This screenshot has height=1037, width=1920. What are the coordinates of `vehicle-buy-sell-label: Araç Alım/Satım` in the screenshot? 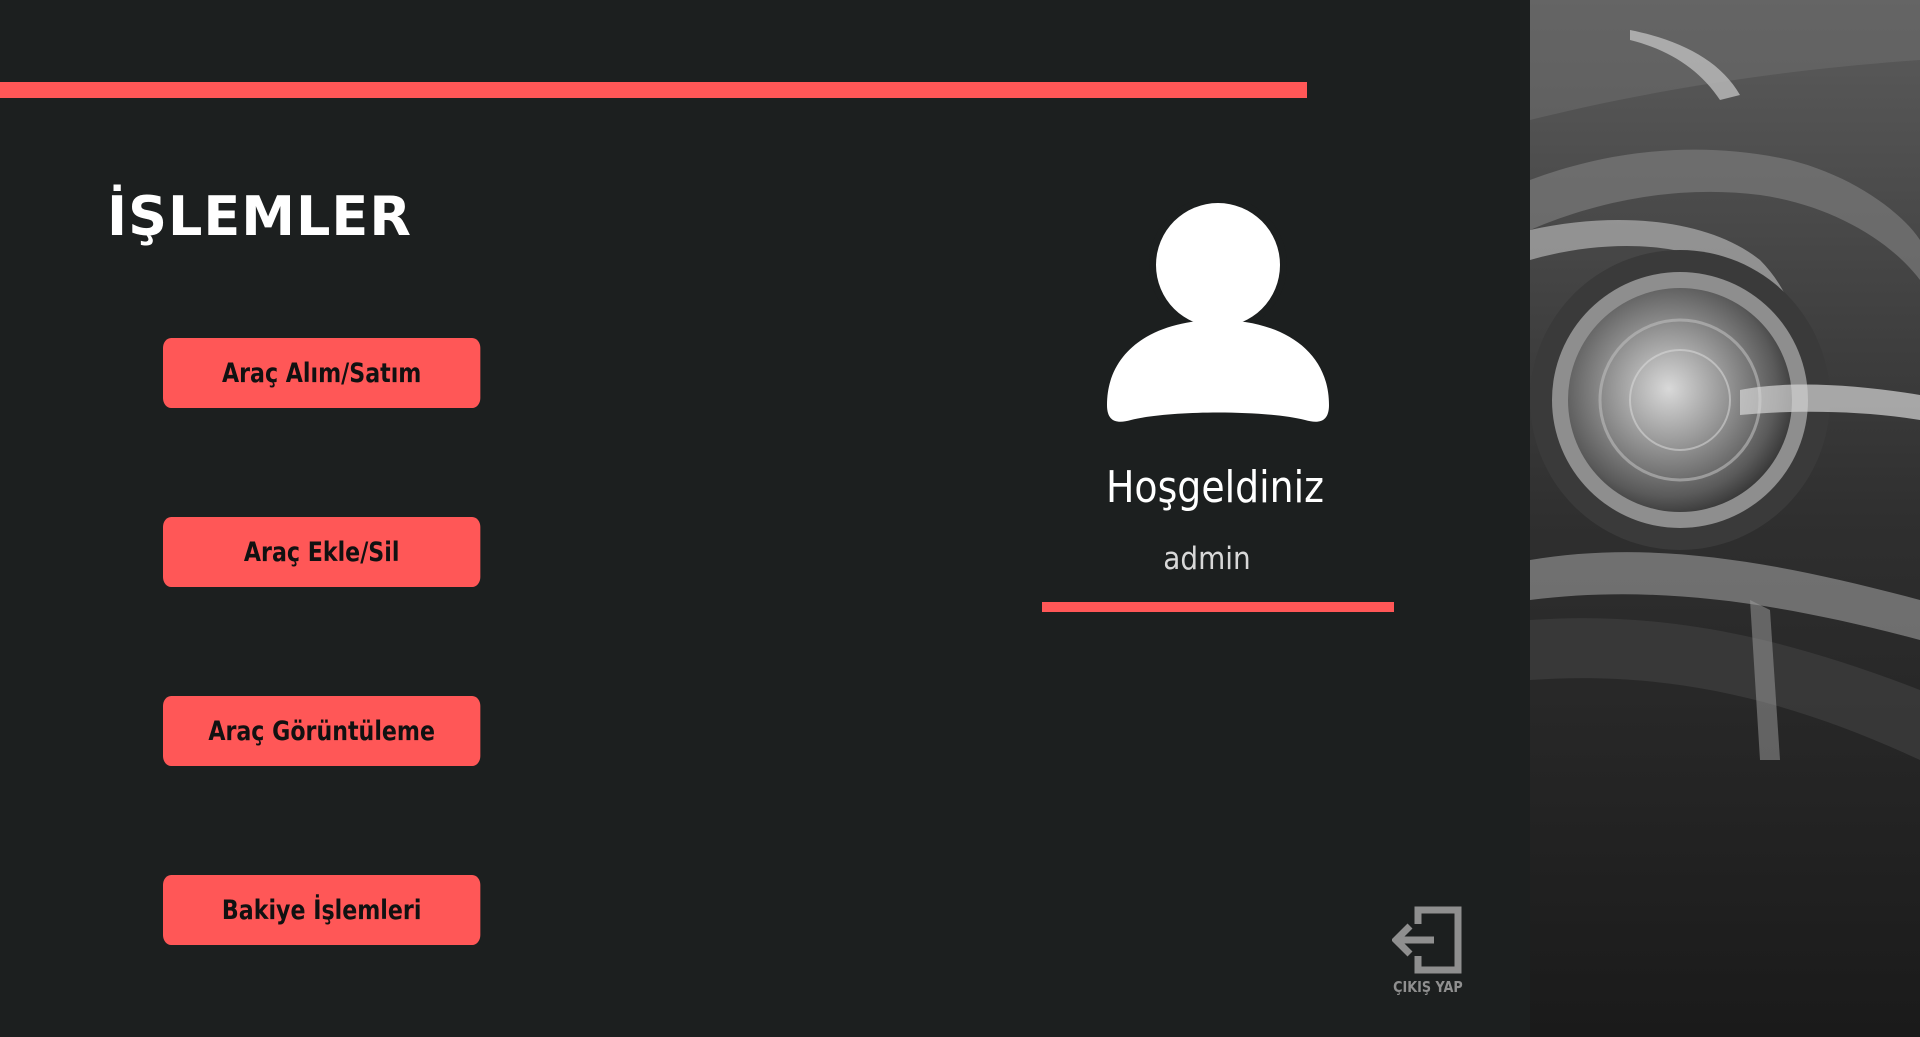 It's located at (321, 373).